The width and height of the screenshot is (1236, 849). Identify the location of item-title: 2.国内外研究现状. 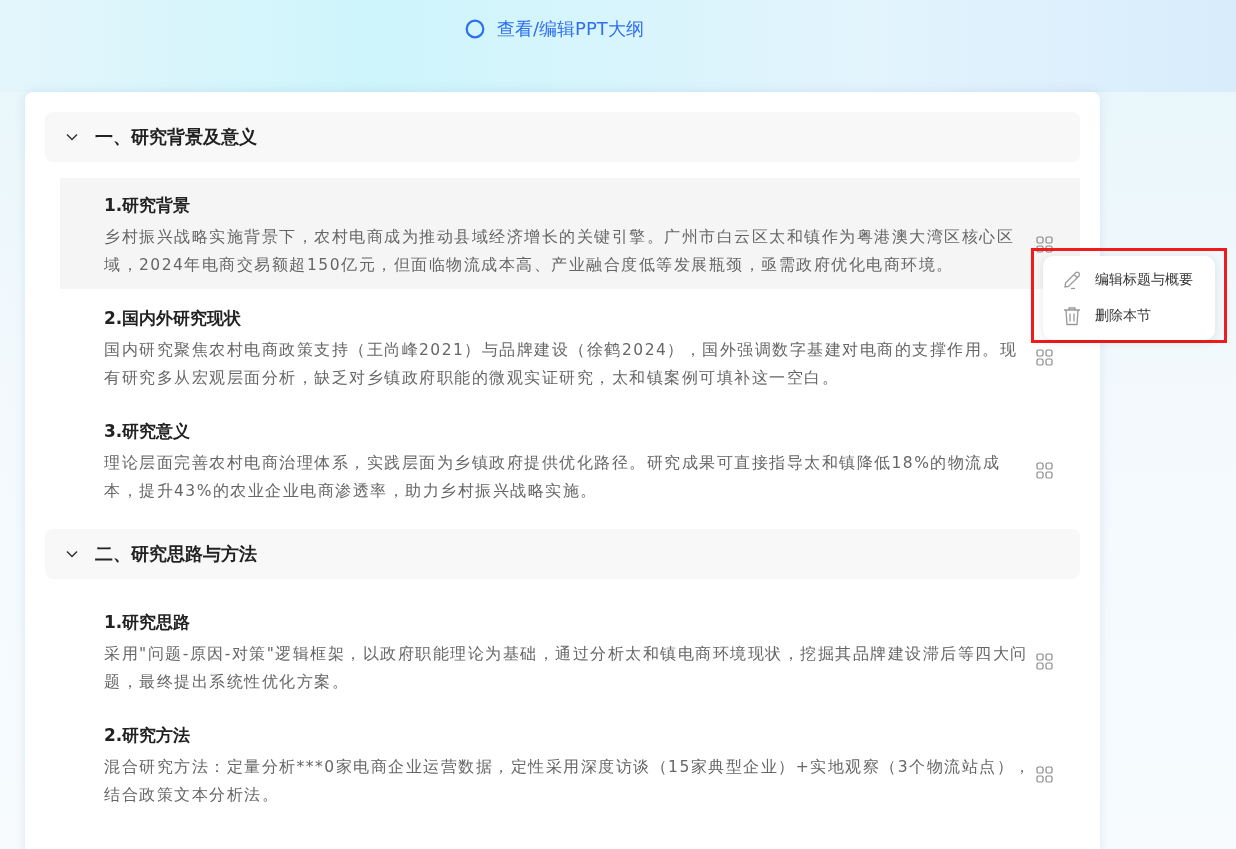
(173, 318).